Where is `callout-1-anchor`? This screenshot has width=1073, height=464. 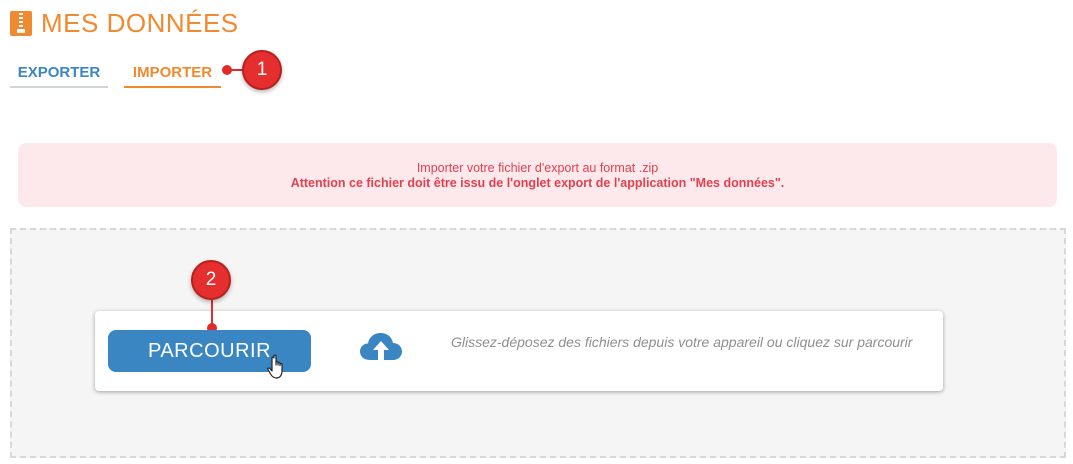
callout-1-anchor is located at coordinates (227, 70).